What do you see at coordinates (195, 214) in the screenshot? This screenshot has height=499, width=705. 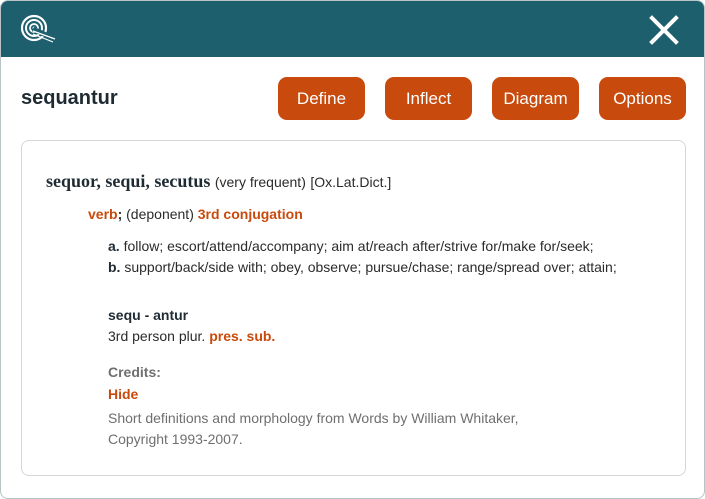 I see `part-of-speech-line: verb; (deponent) 3rd conjugation` at bounding box center [195, 214].